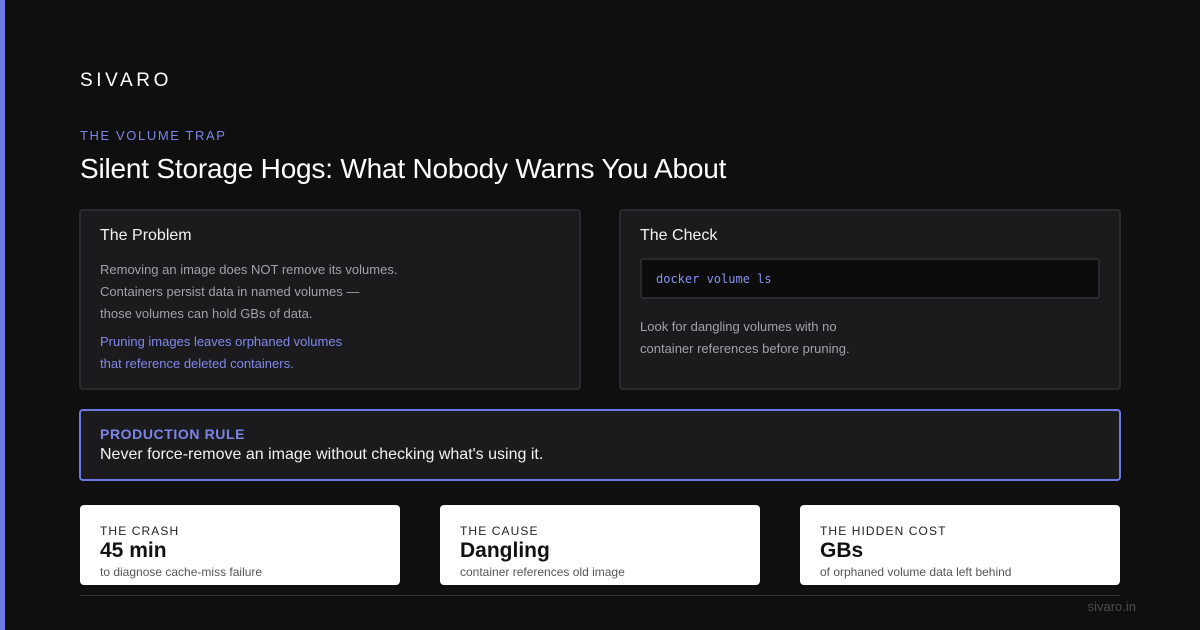 This screenshot has width=1200, height=630. Describe the element at coordinates (870, 278) in the screenshot. I see `command-code-block: docker volume ls` at that location.